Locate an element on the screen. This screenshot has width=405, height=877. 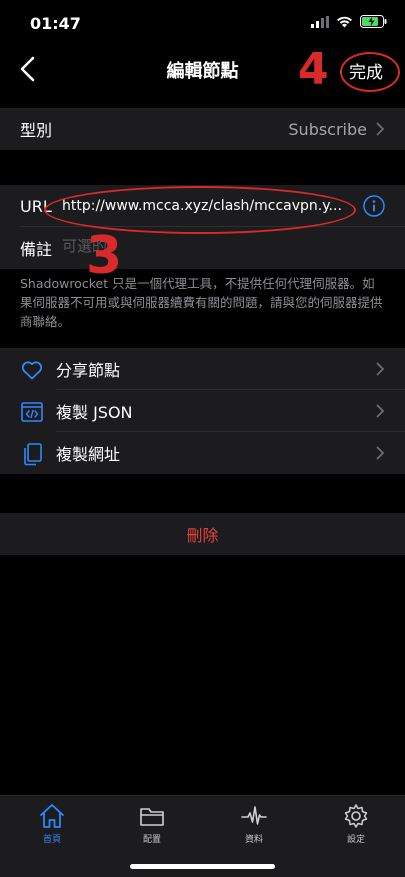
type-row: 型別 Subscribe is located at coordinates (202, 129).